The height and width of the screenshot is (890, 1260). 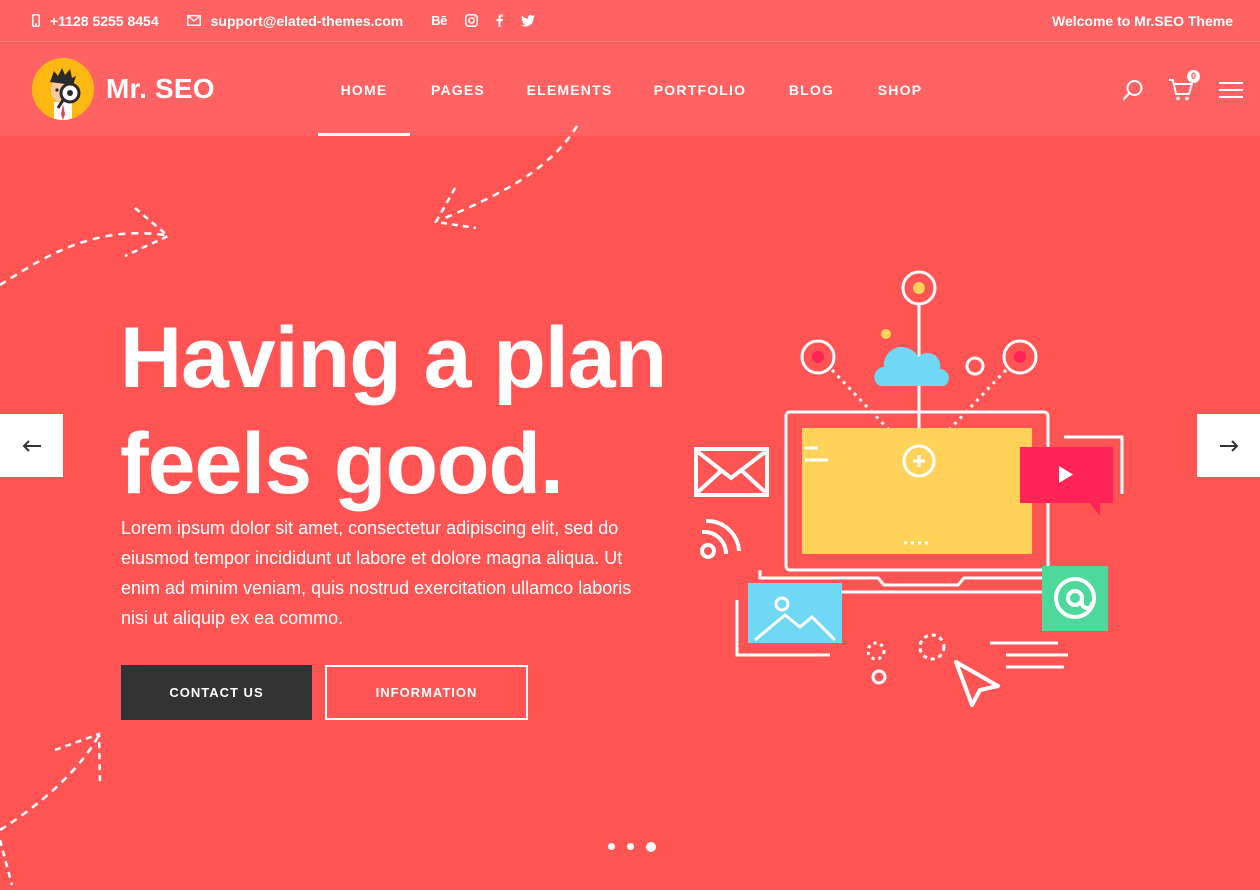 I want to click on image-icon, so click(x=795, y=613).